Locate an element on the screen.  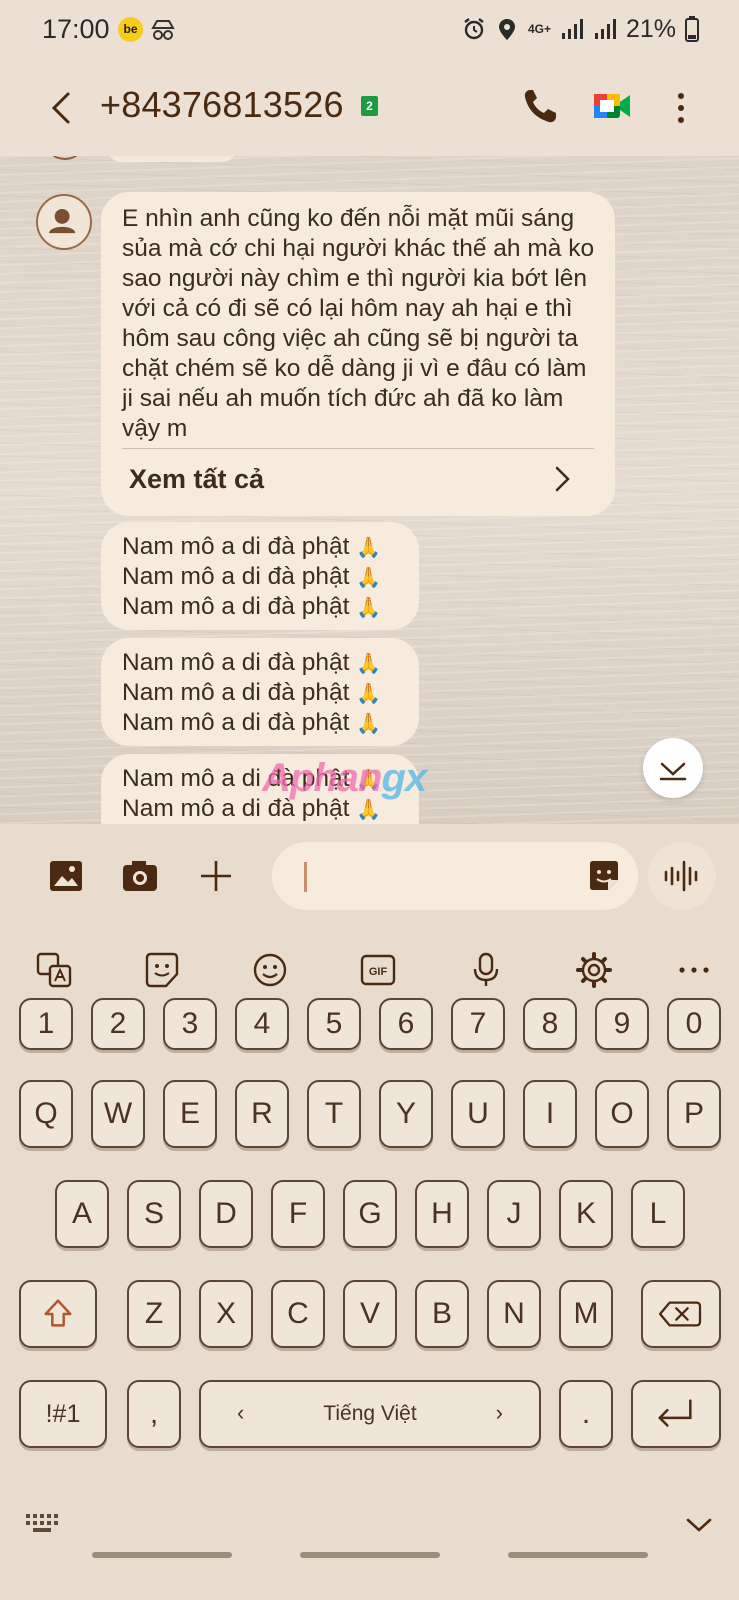
key-7: 7 is located at coordinates (478, 1024).